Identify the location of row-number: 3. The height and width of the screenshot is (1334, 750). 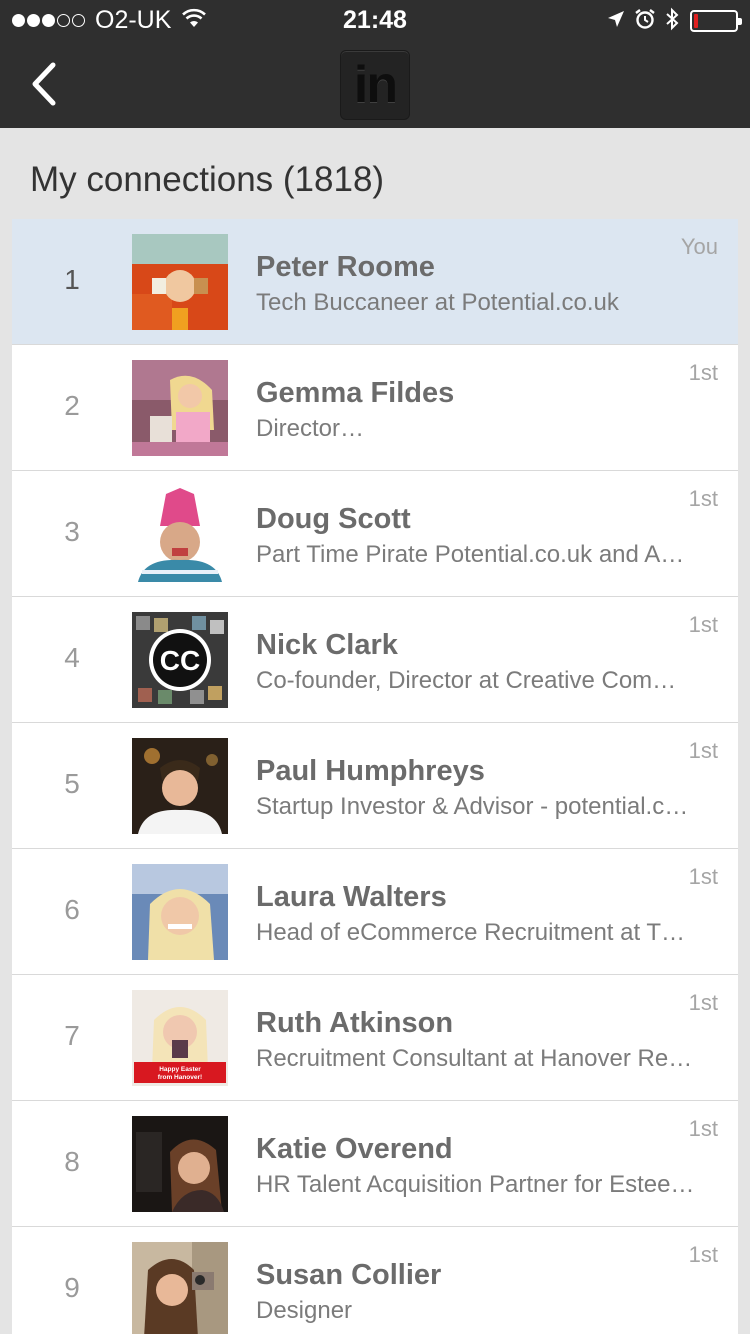
(72, 531).